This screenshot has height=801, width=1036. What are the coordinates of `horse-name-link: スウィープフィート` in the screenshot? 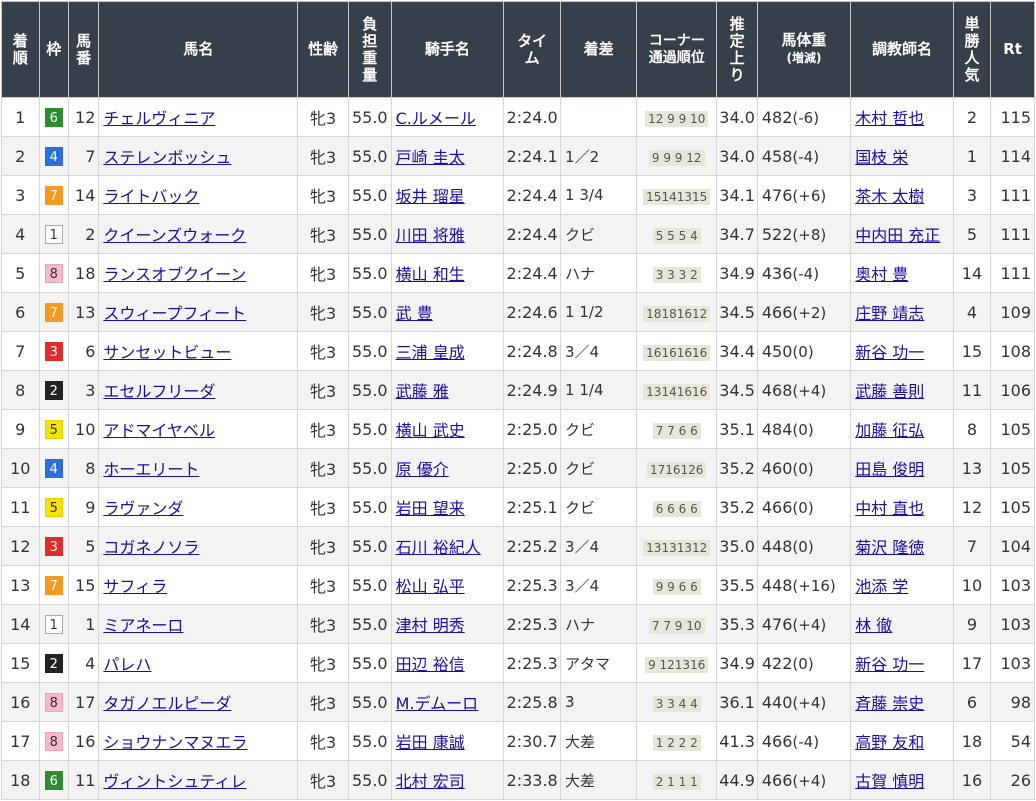 It's located at (174, 313).